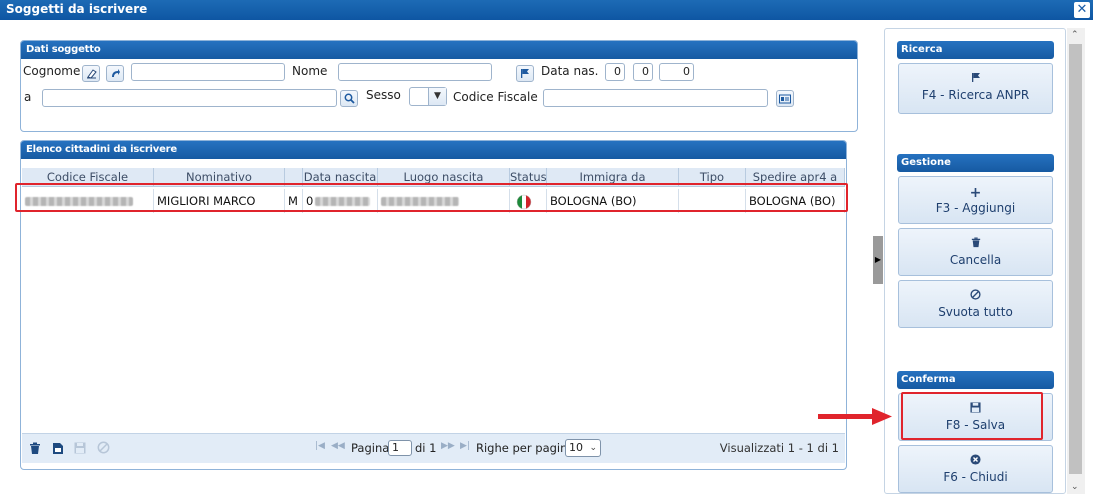  What do you see at coordinates (383, 95) in the screenshot?
I see `sesso-label: Sesso` at bounding box center [383, 95].